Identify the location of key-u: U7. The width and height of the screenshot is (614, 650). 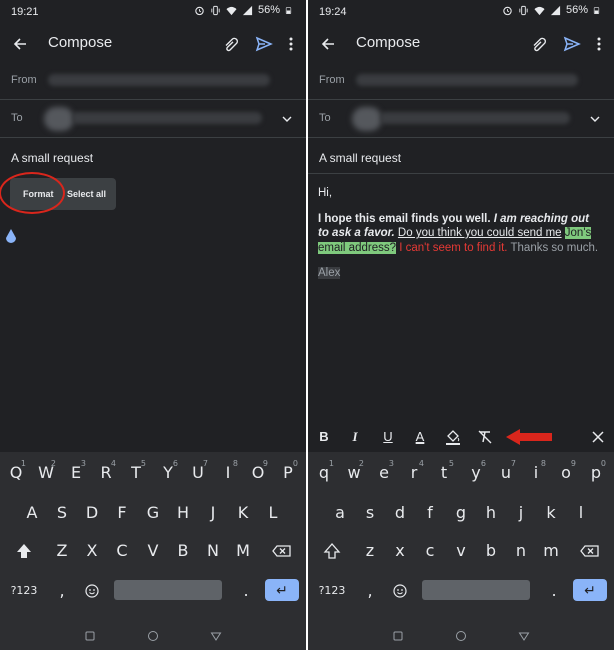
(198, 473).